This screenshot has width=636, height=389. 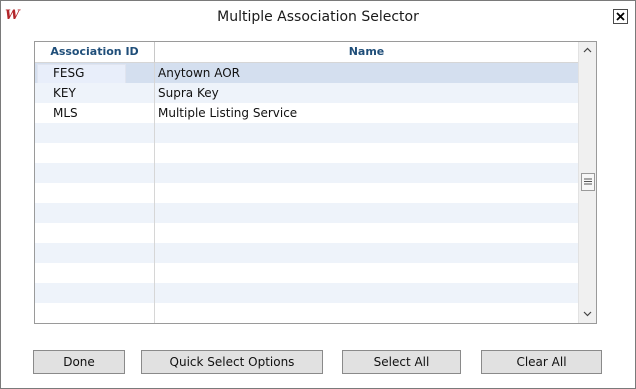 I want to click on column-header-association-id: Association ID, so click(x=95, y=52).